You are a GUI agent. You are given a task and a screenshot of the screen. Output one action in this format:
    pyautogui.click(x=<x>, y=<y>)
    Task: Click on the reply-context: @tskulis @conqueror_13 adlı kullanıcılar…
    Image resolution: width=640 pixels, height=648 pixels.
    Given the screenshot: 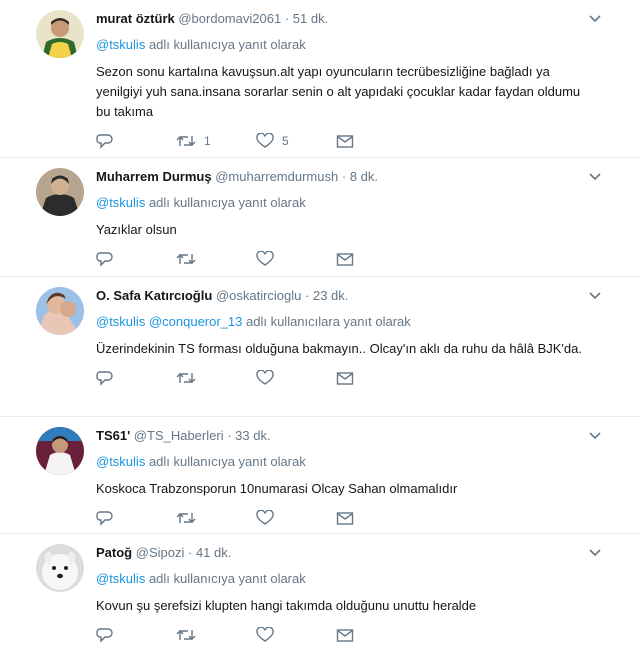 What is the action you would take?
    pyautogui.click(x=345, y=322)
    